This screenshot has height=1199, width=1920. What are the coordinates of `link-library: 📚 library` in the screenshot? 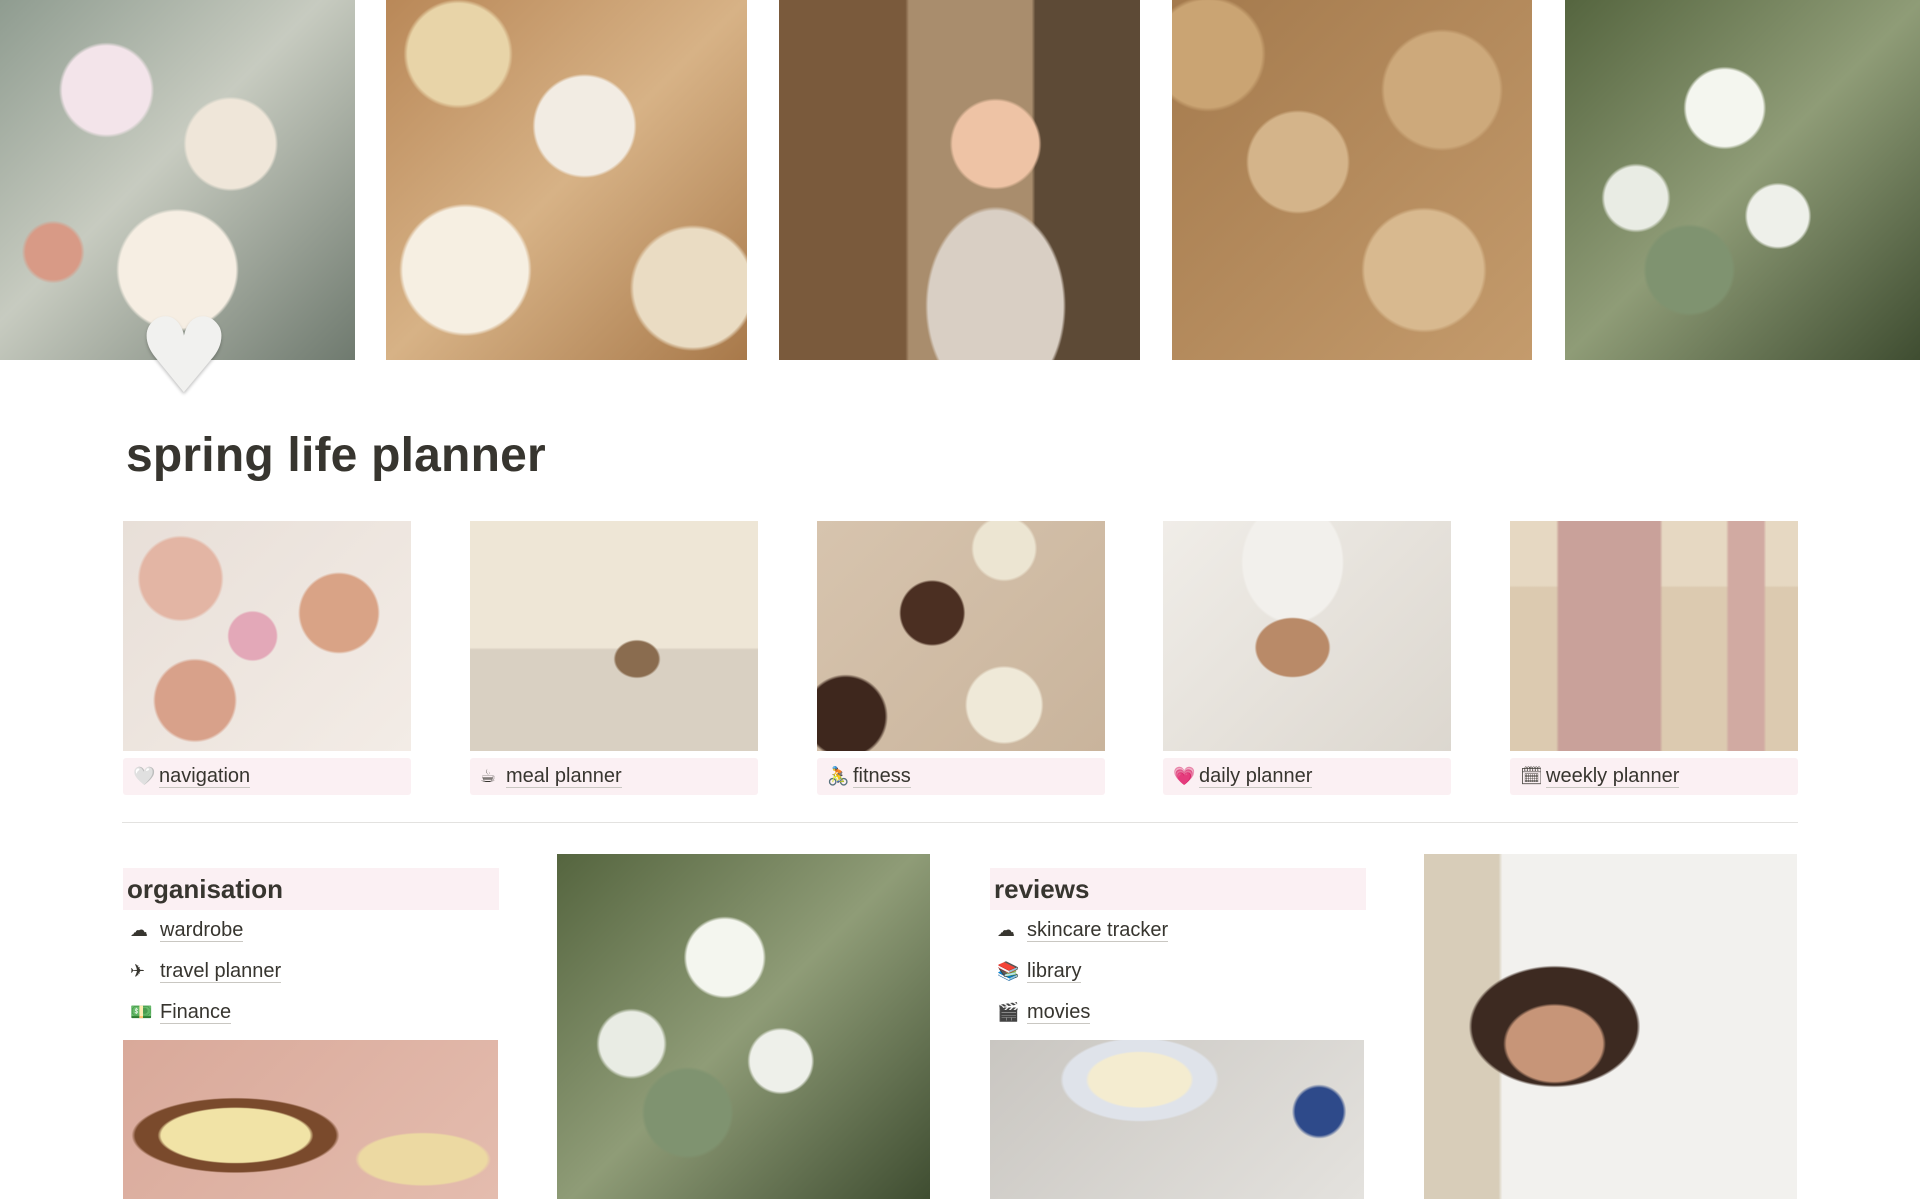 It's located at (1039, 971).